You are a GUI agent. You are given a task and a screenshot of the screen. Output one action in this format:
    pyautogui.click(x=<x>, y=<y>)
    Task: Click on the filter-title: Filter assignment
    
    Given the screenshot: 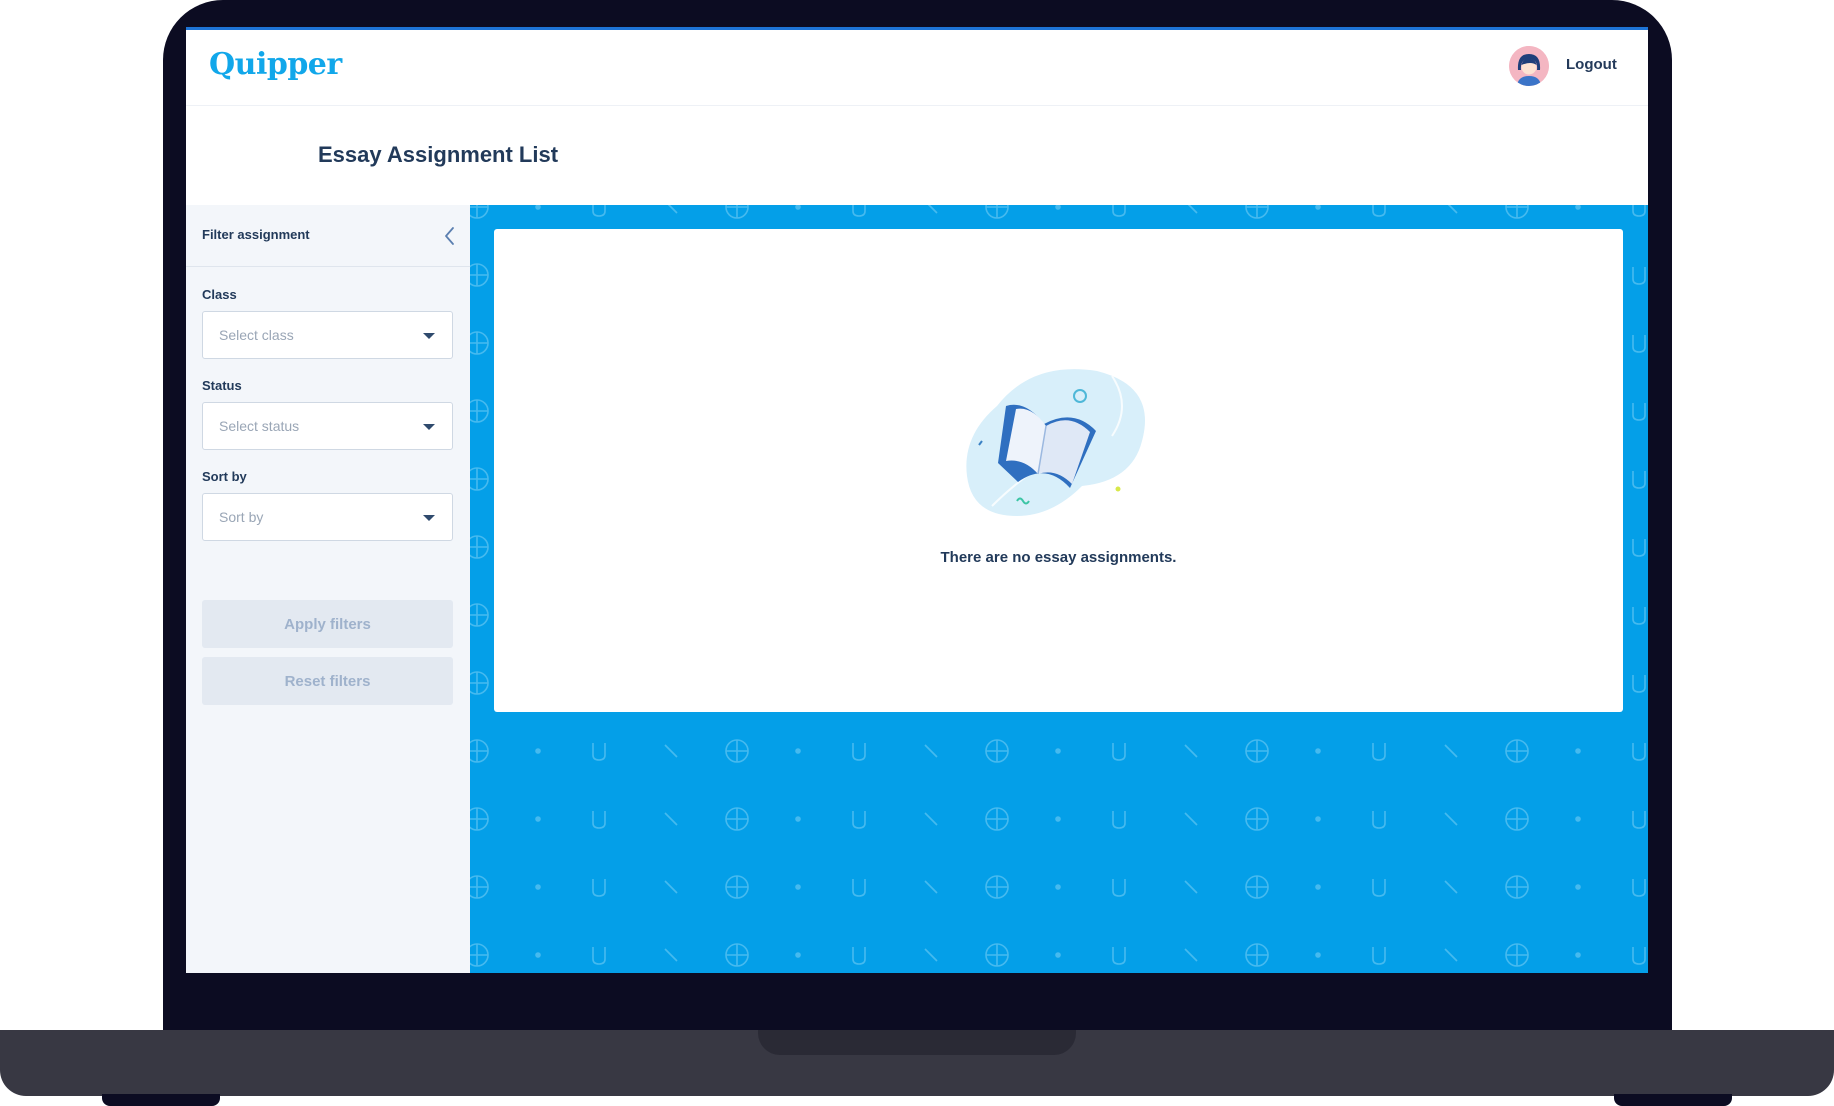 What is the action you would take?
    pyautogui.click(x=256, y=234)
    